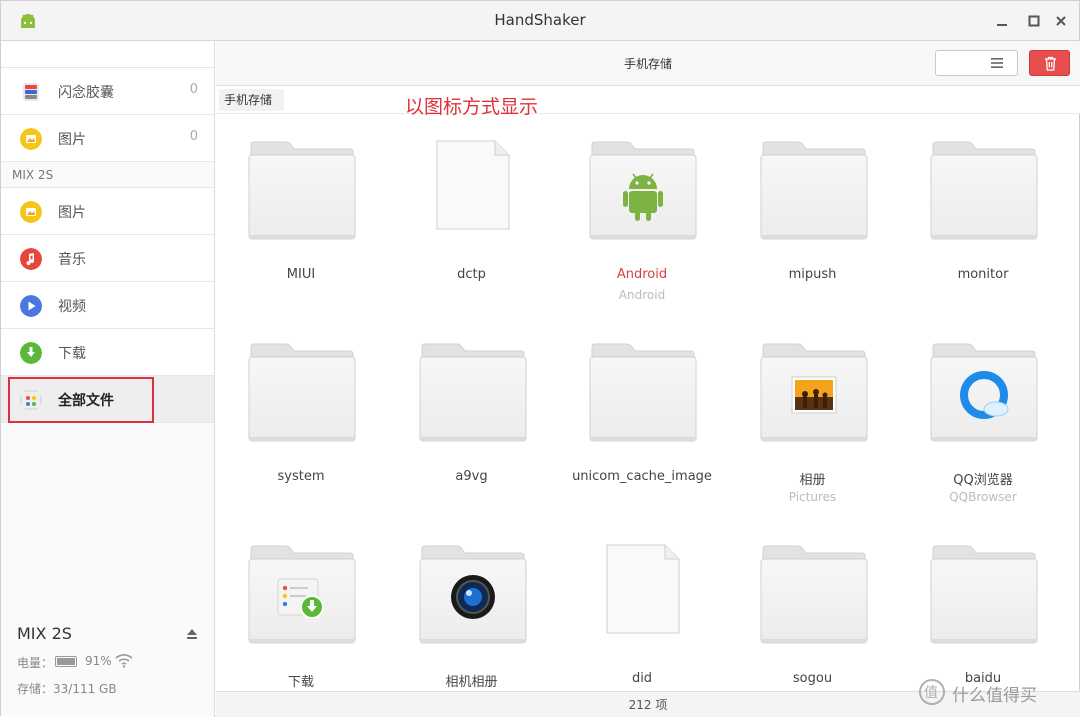 The image size is (1080, 718). I want to click on item-name: unicom_cache_image, so click(642, 476).